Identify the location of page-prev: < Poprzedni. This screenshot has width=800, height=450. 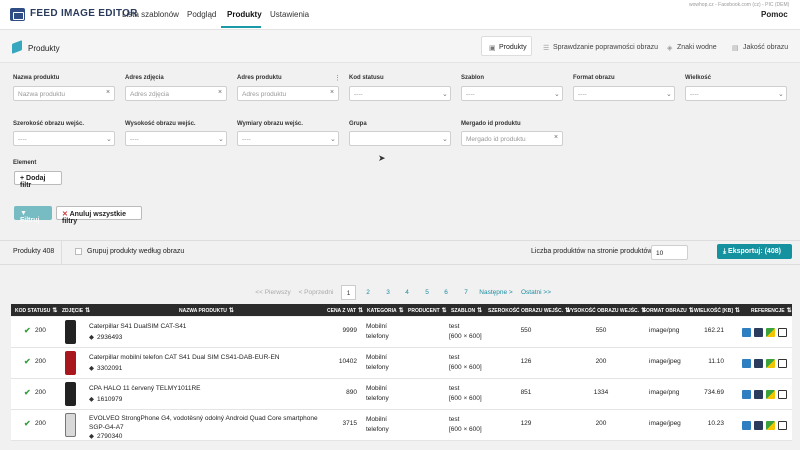
(316, 292).